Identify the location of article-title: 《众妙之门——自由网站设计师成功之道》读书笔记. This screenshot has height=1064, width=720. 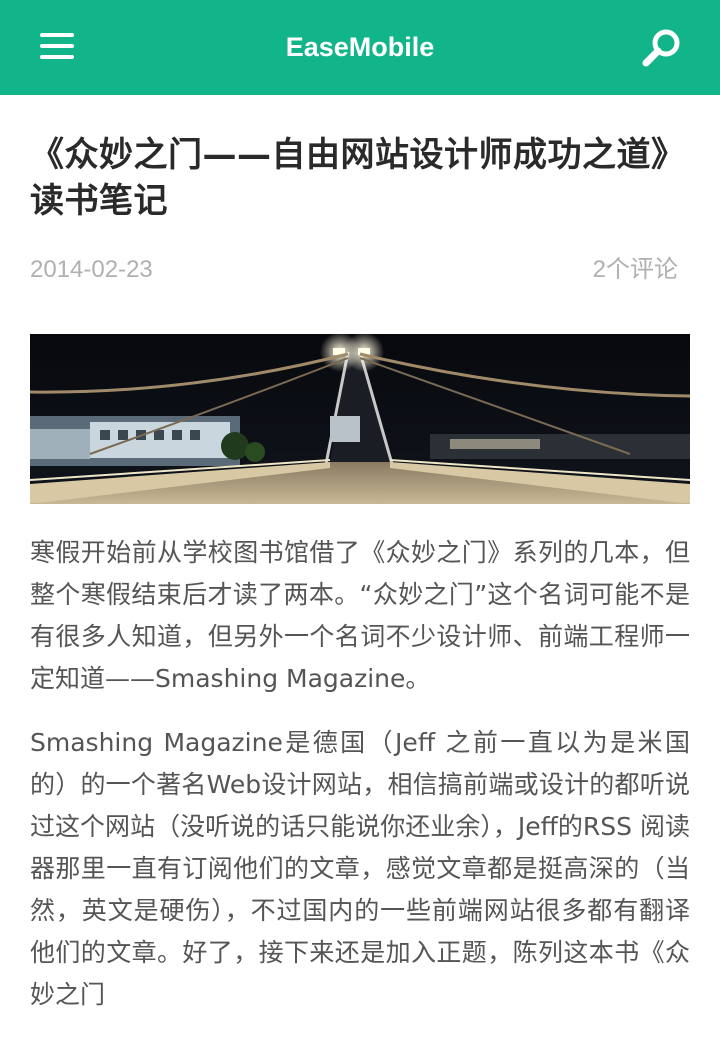
(358, 178).